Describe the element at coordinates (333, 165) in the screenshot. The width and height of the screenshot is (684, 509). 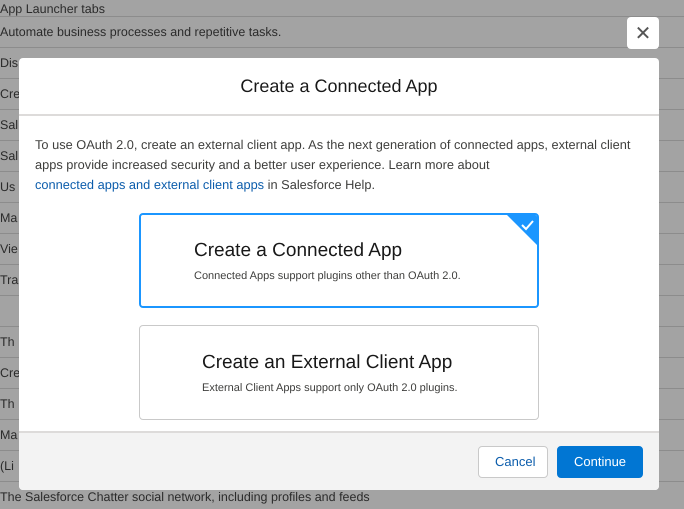
I see `intro-paragraph: To use OAuth 2.0, create an external client app. As the next generation of connected apps, external client apps provide increased security and a better user experience. Learn more about connected apps and external client apps in Salesforce Help.` at that location.